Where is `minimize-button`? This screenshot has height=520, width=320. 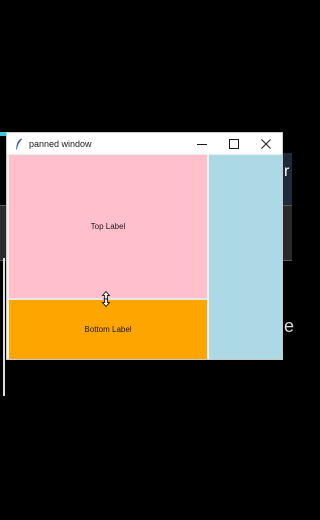 minimize-button is located at coordinates (202, 143).